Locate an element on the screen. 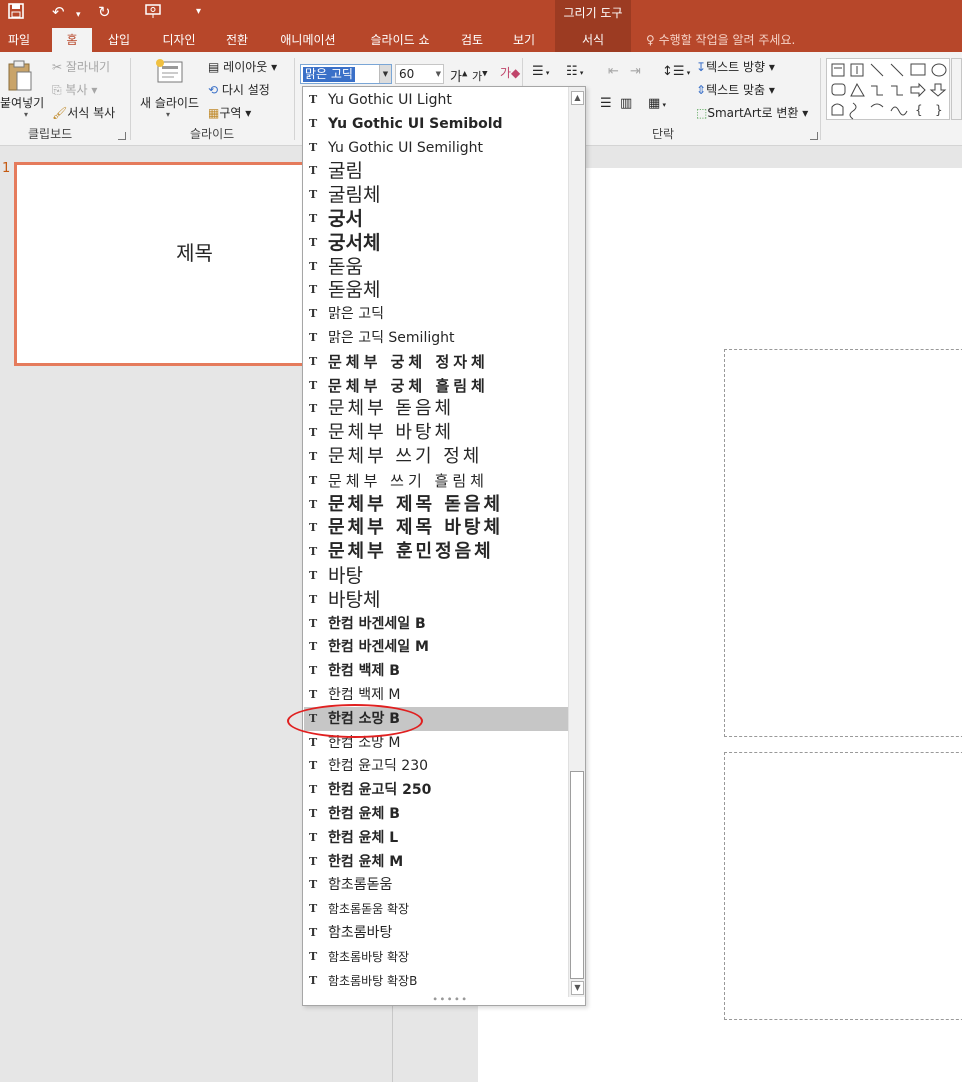 The image size is (962, 1082). slide-thumbnail: 제목 is located at coordinates (164, 264).